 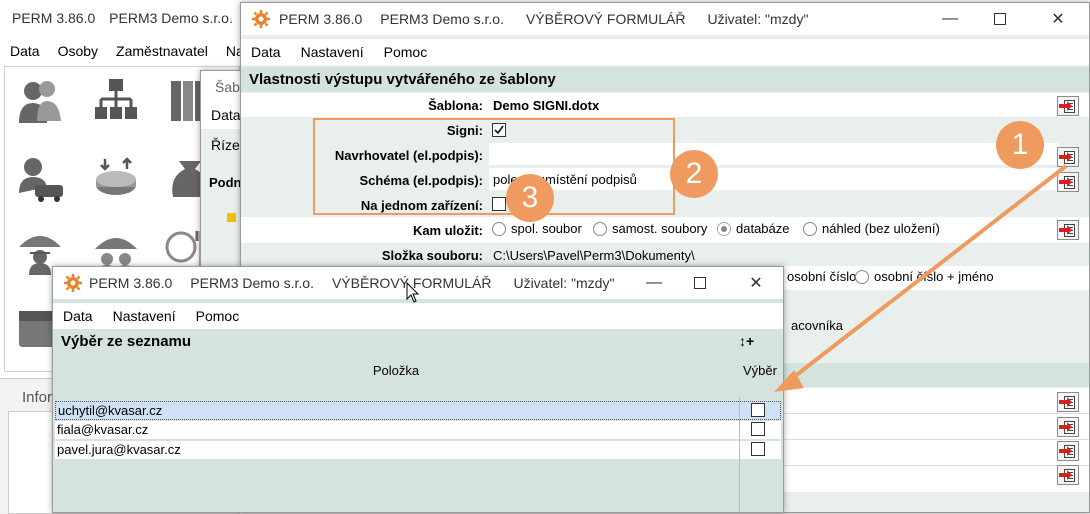 What do you see at coordinates (694, 174) in the screenshot?
I see `callout-2: 2` at bounding box center [694, 174].